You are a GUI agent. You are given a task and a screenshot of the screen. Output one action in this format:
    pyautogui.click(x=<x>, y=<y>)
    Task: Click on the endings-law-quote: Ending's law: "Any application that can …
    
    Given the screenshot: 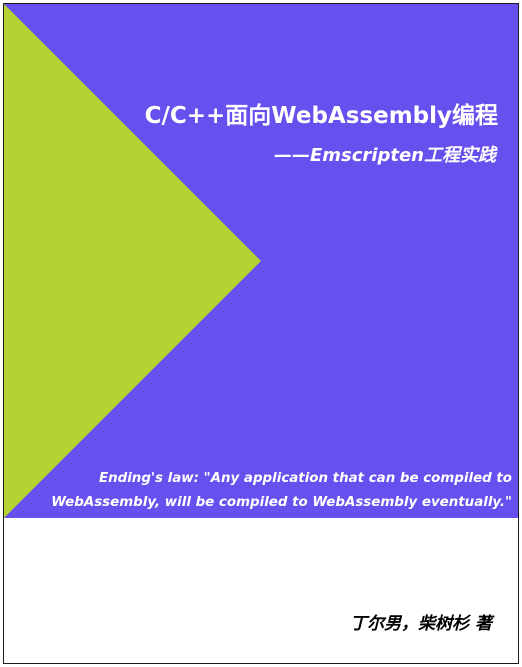 What is the action you would take?
    pyautogui.click(x=281, y=491)
    